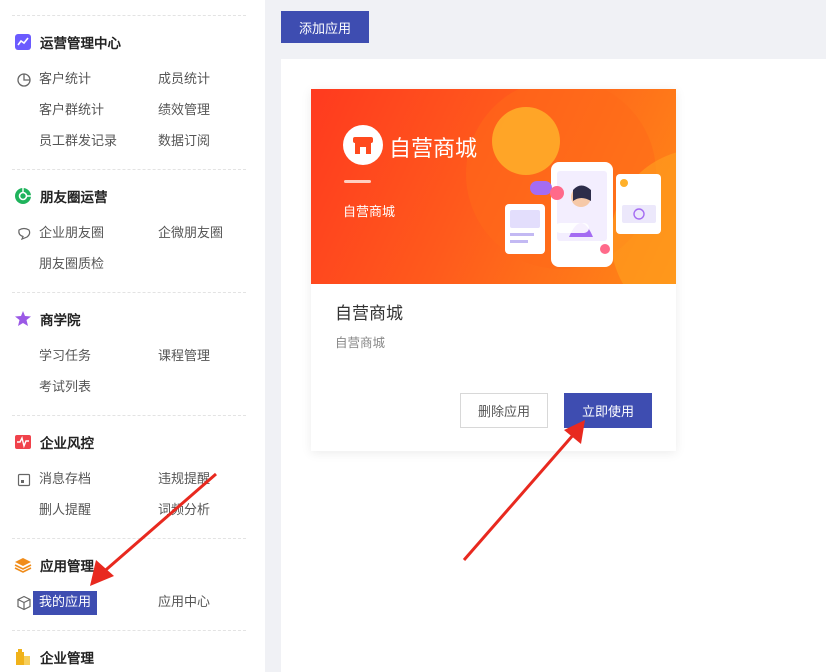  I want to click on sidebar-section-title: 运营管理中心, so click(80, 44).